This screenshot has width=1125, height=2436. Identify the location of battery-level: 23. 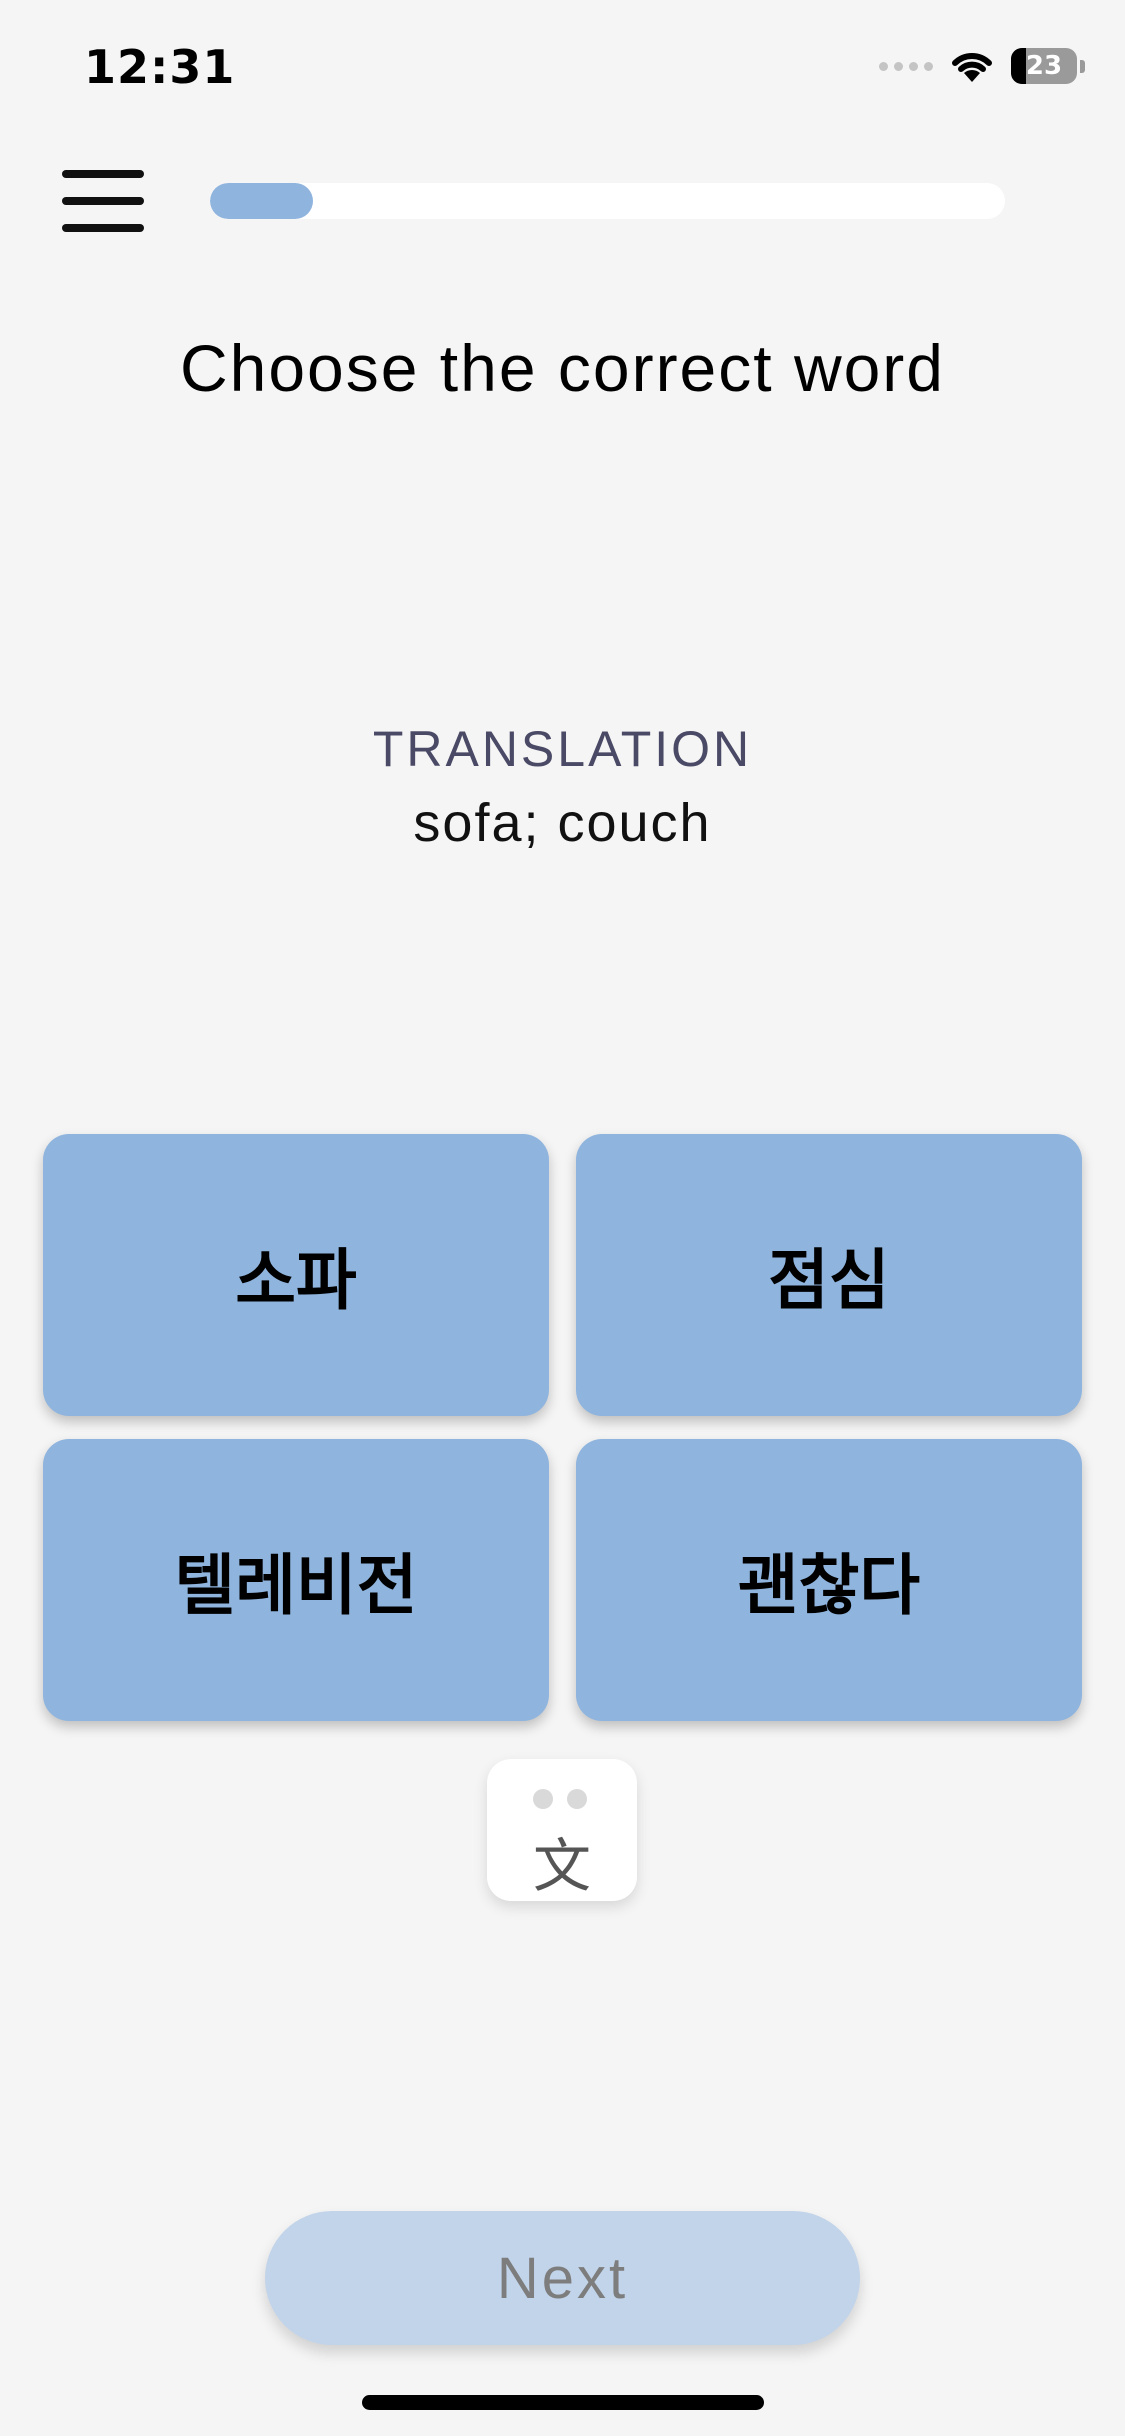
(1044, 66).